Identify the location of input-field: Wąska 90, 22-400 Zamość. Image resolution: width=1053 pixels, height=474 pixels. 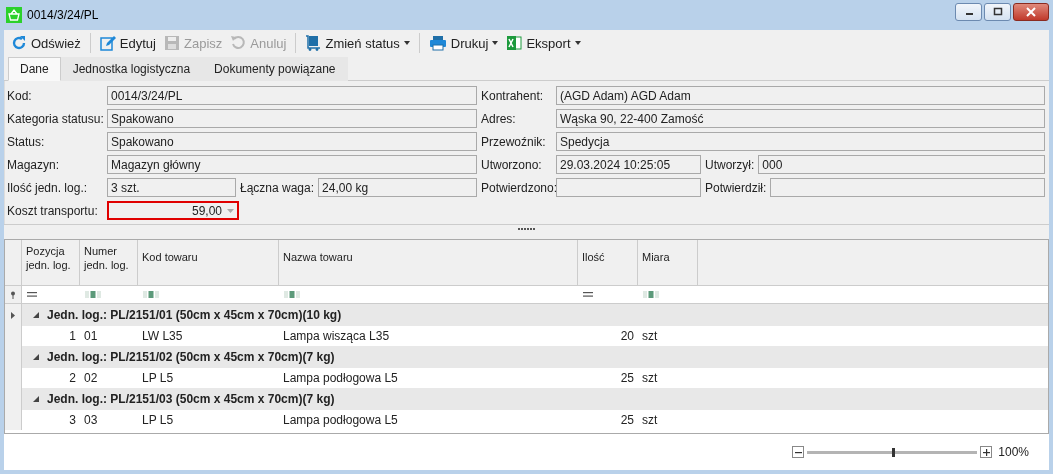
(800, 118).